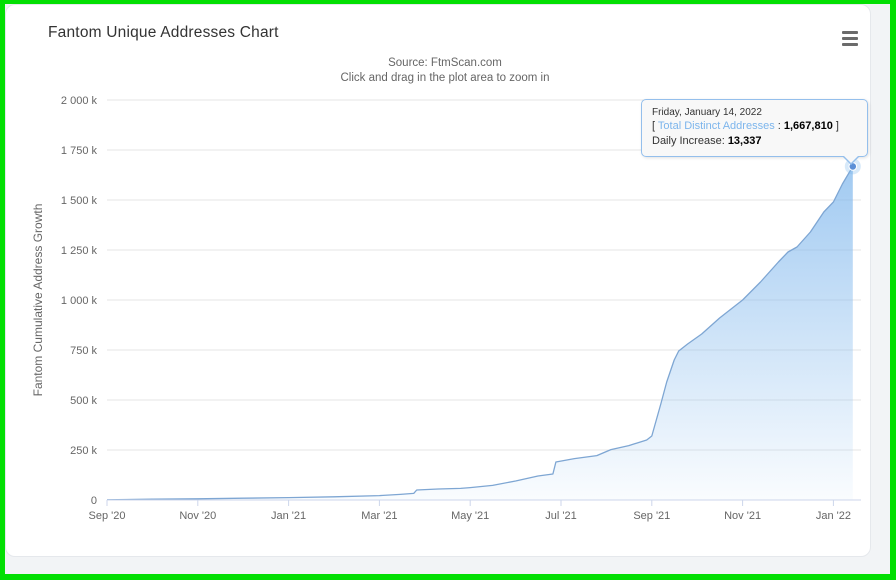  What do you see at coordinates (38, 300) in the screenshot?
I see `y-axis-title: Fantom Cumulative Address Growth` at bounding box center [38, 300].